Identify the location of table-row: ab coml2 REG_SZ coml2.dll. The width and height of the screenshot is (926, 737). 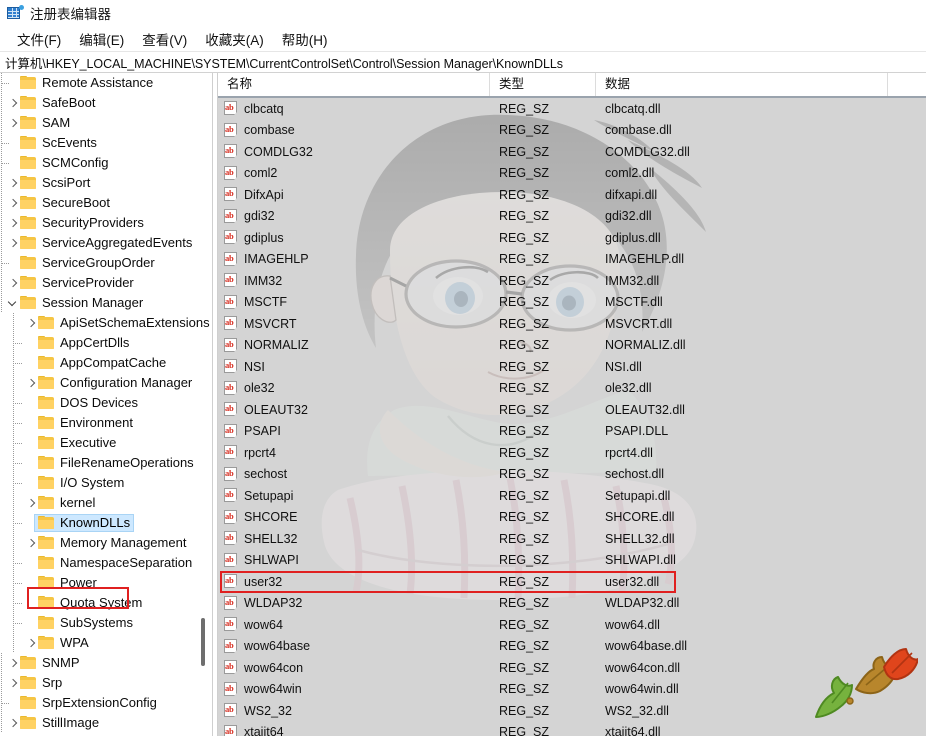
(572, 174).